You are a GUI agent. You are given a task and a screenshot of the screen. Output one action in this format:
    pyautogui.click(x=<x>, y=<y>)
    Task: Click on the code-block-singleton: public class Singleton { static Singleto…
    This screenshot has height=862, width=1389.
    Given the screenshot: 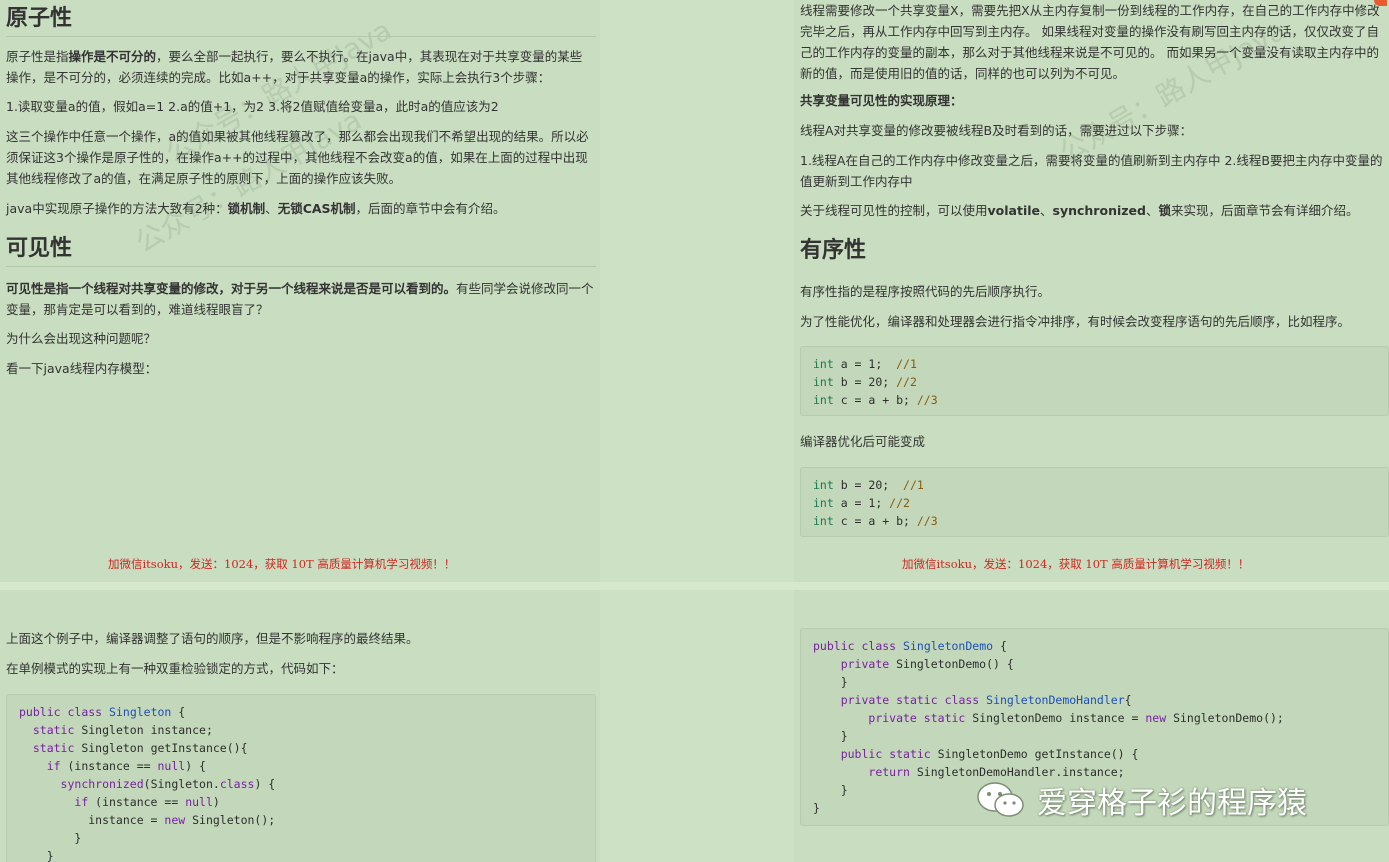 What is the action you would take?
    pyautogui.click(x=301, y=778)
    